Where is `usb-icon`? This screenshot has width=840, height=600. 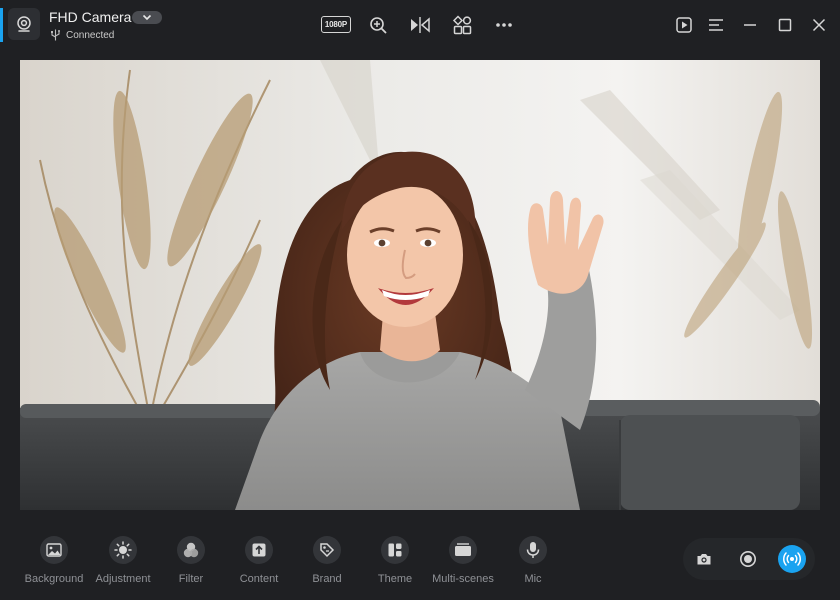 usb-icon is located at coordinates (55, 35).